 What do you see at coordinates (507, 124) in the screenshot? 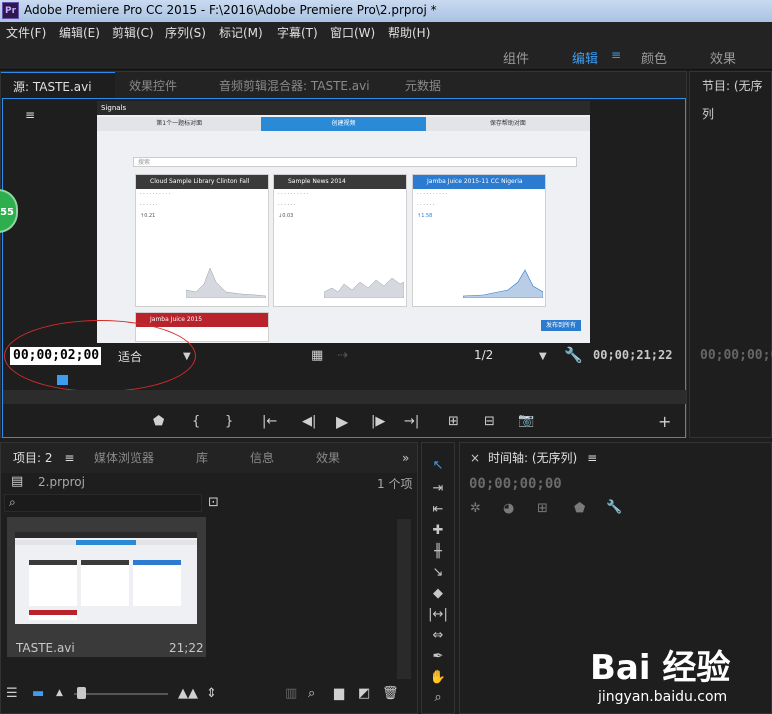
I see `video-step: 保存帮助对面` at bounding box center [507, 124].